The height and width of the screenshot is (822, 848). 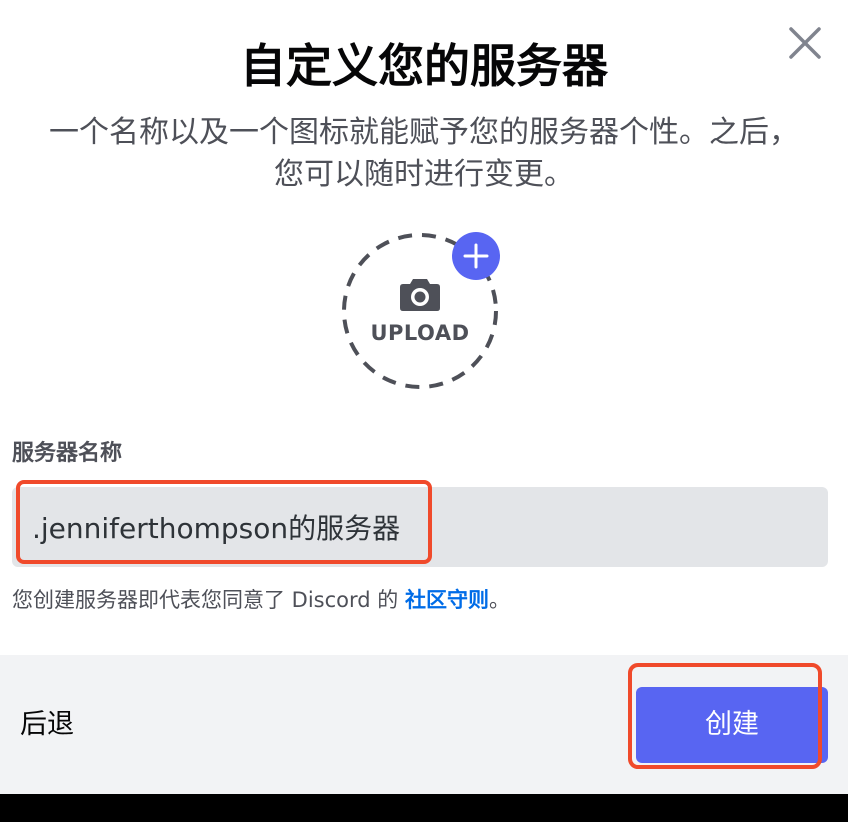 What do you see at coordinates (424, 153) in the screenshot?
I see `modal-subtitle: 一个名称以及一个图标就能赋予您的服务器个性。之后，您可以随时进行变更。` at bounding box center [424, 153].